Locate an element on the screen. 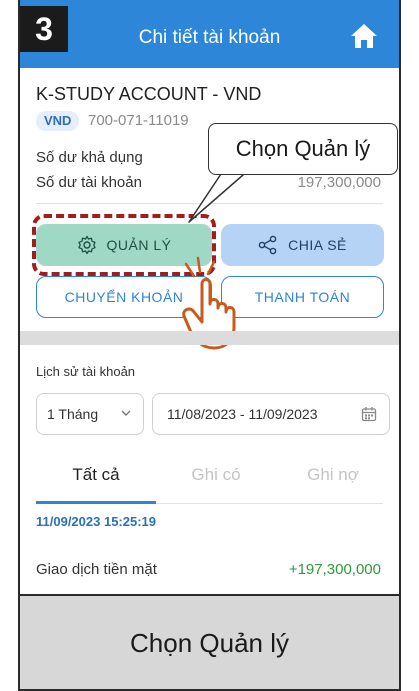 The width and height of the screenshot is (419, 691). instruction-caption: Chọn Quản lý is located at coordinates (209, 641).